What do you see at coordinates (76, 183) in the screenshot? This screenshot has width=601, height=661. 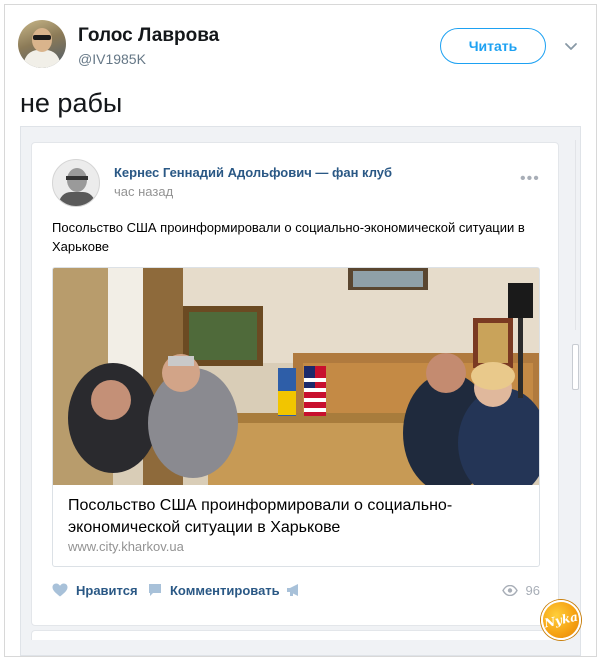 I see `group-avatar` at bounding box center [76, 183].